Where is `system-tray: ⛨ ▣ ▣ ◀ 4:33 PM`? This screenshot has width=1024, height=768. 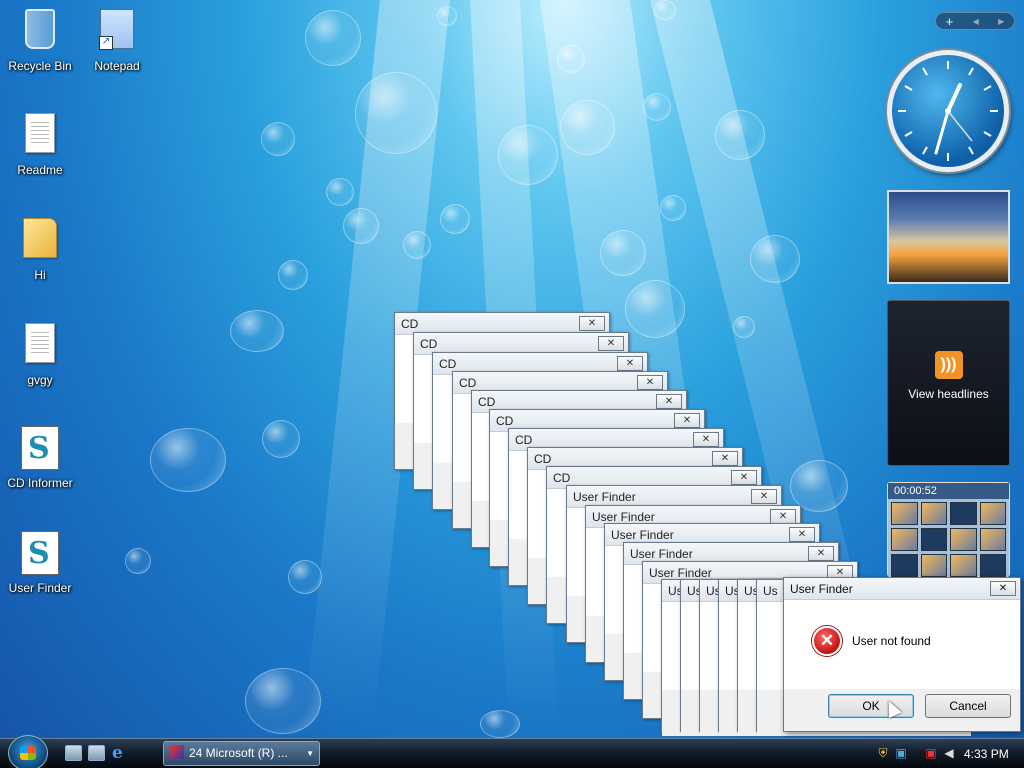
system-tray: ⛨ ▣ ▣ ◀ 4:33 PM is located at coordinates (946, 753).